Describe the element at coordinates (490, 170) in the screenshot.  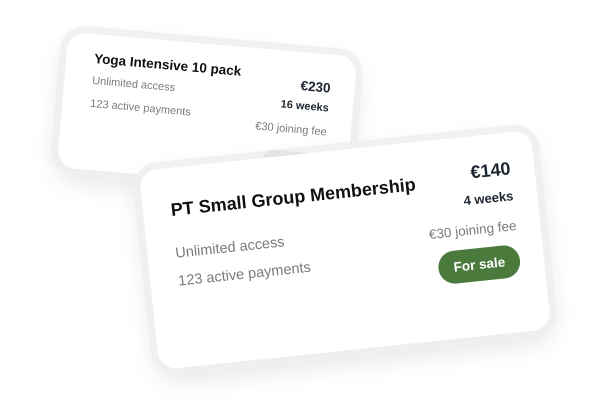
I see `membership-price: €140` at that location.